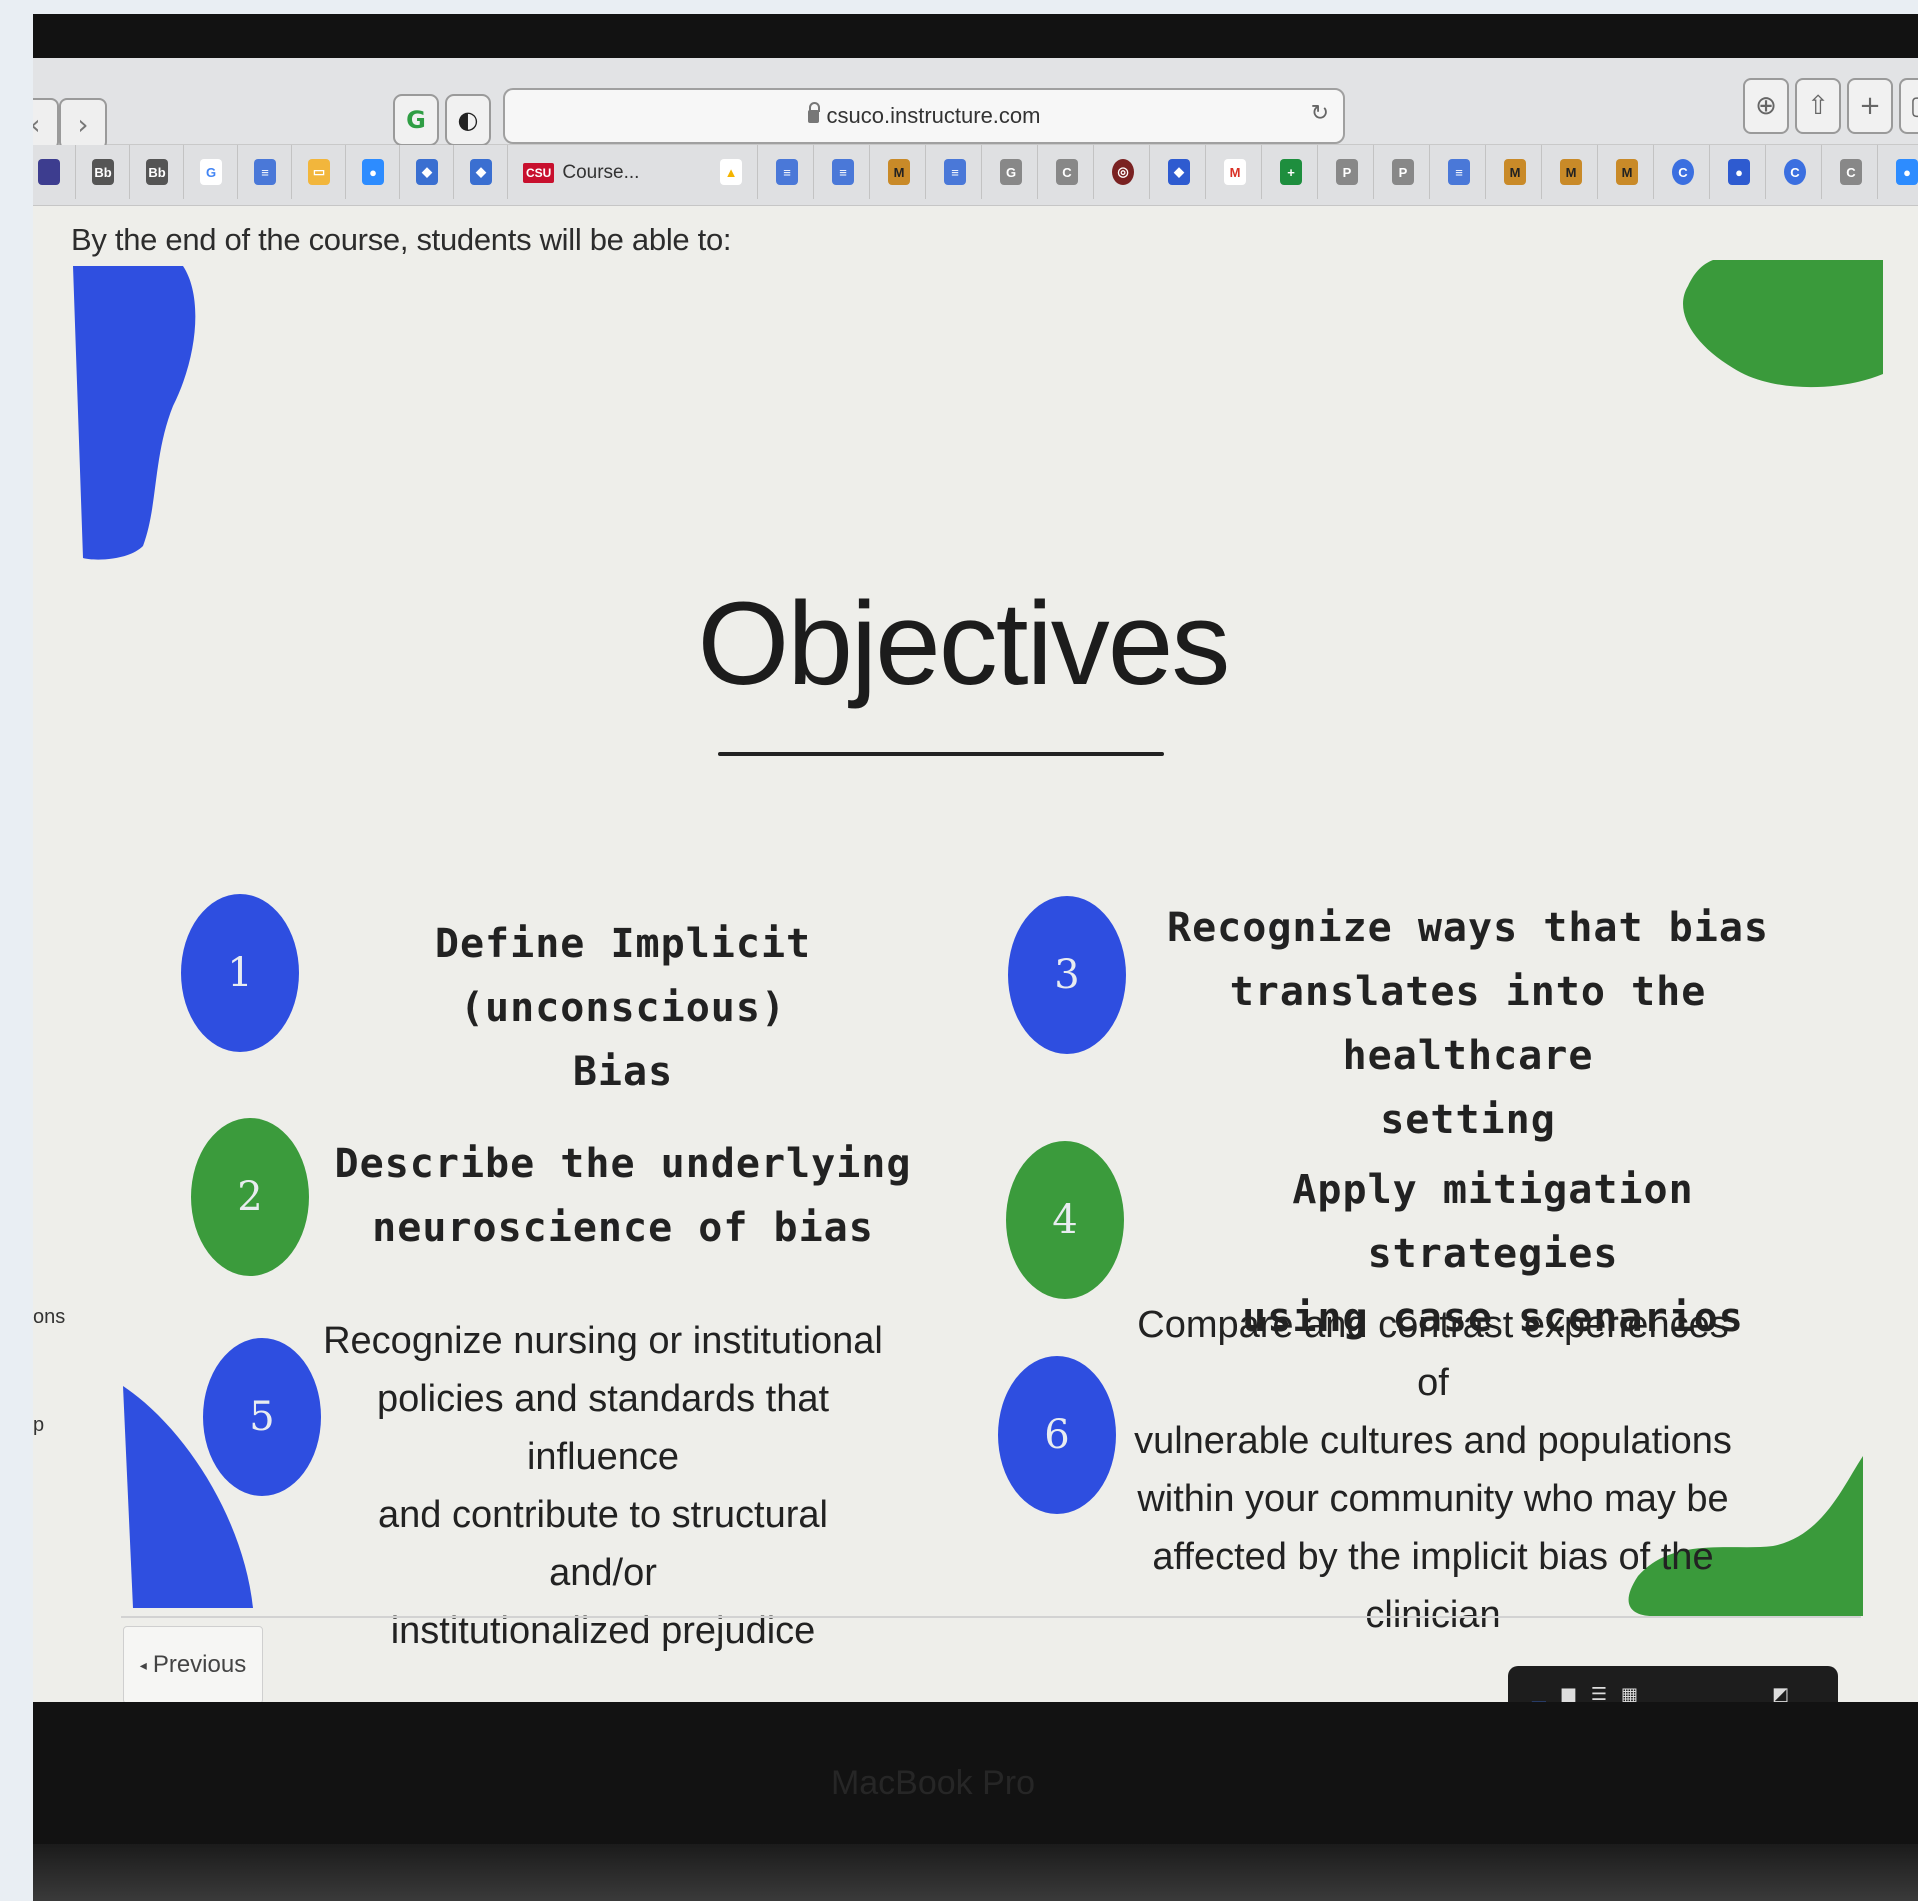 This screenshot has height=1901, width=1918. What do you see at coordinates (603, 1428) in the screenshot?
I see `objective-line: policies and standards that influence` at bounding box center [603, 1428].